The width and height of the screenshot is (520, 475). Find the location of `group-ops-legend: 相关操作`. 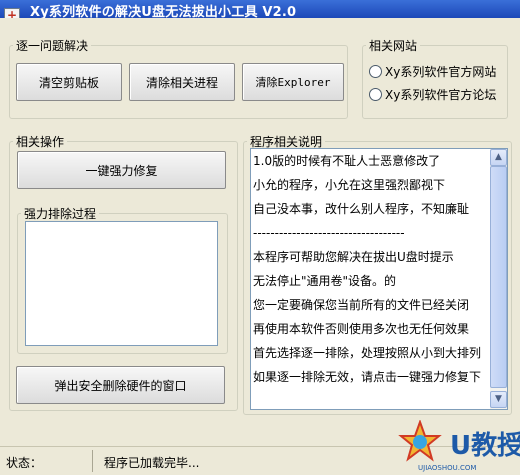

group-ops-legend: 相关操作 is located at coordinates (40, 142).